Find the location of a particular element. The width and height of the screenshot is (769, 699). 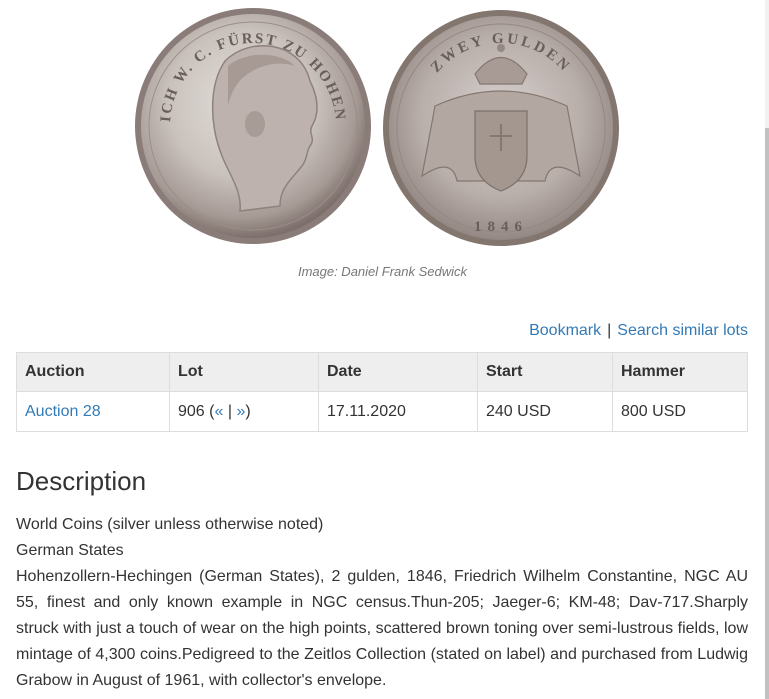

header-start: Start is located at coordinates (545, 372).